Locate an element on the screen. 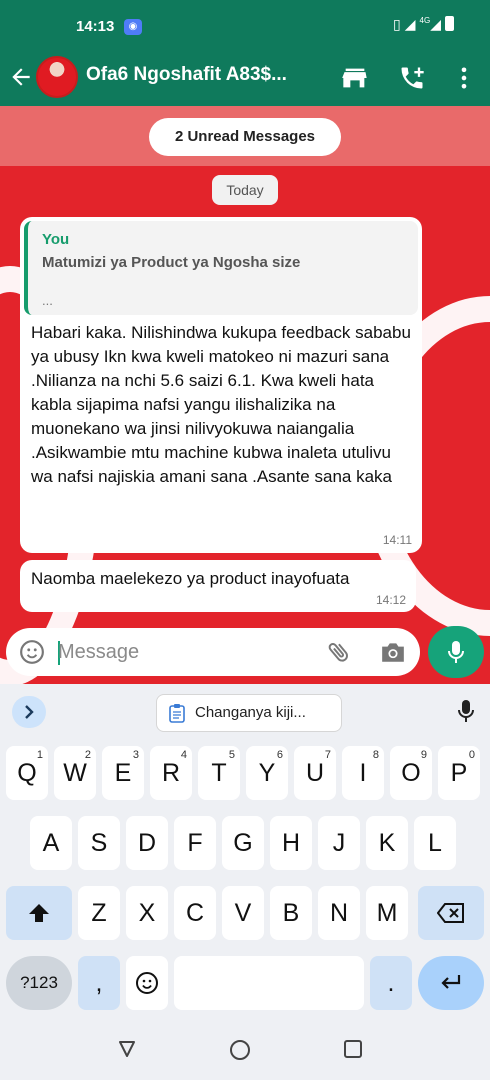  key-t: T5 is located at coordinates (219, 773).